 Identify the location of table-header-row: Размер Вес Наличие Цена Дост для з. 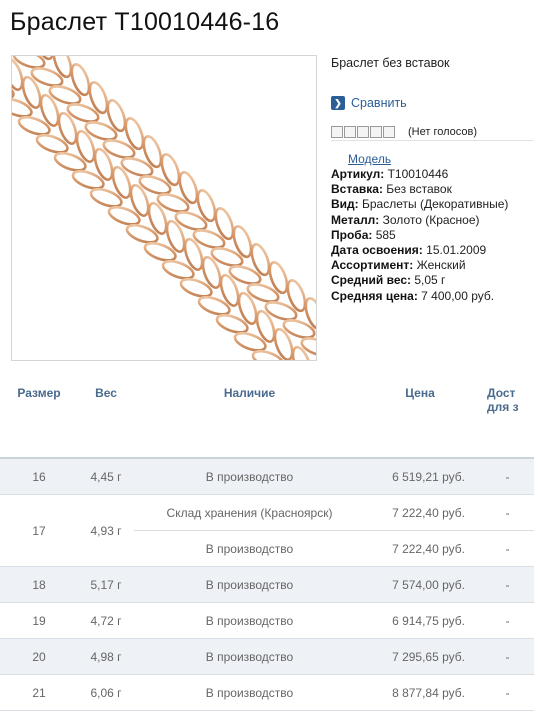
(267, 415).